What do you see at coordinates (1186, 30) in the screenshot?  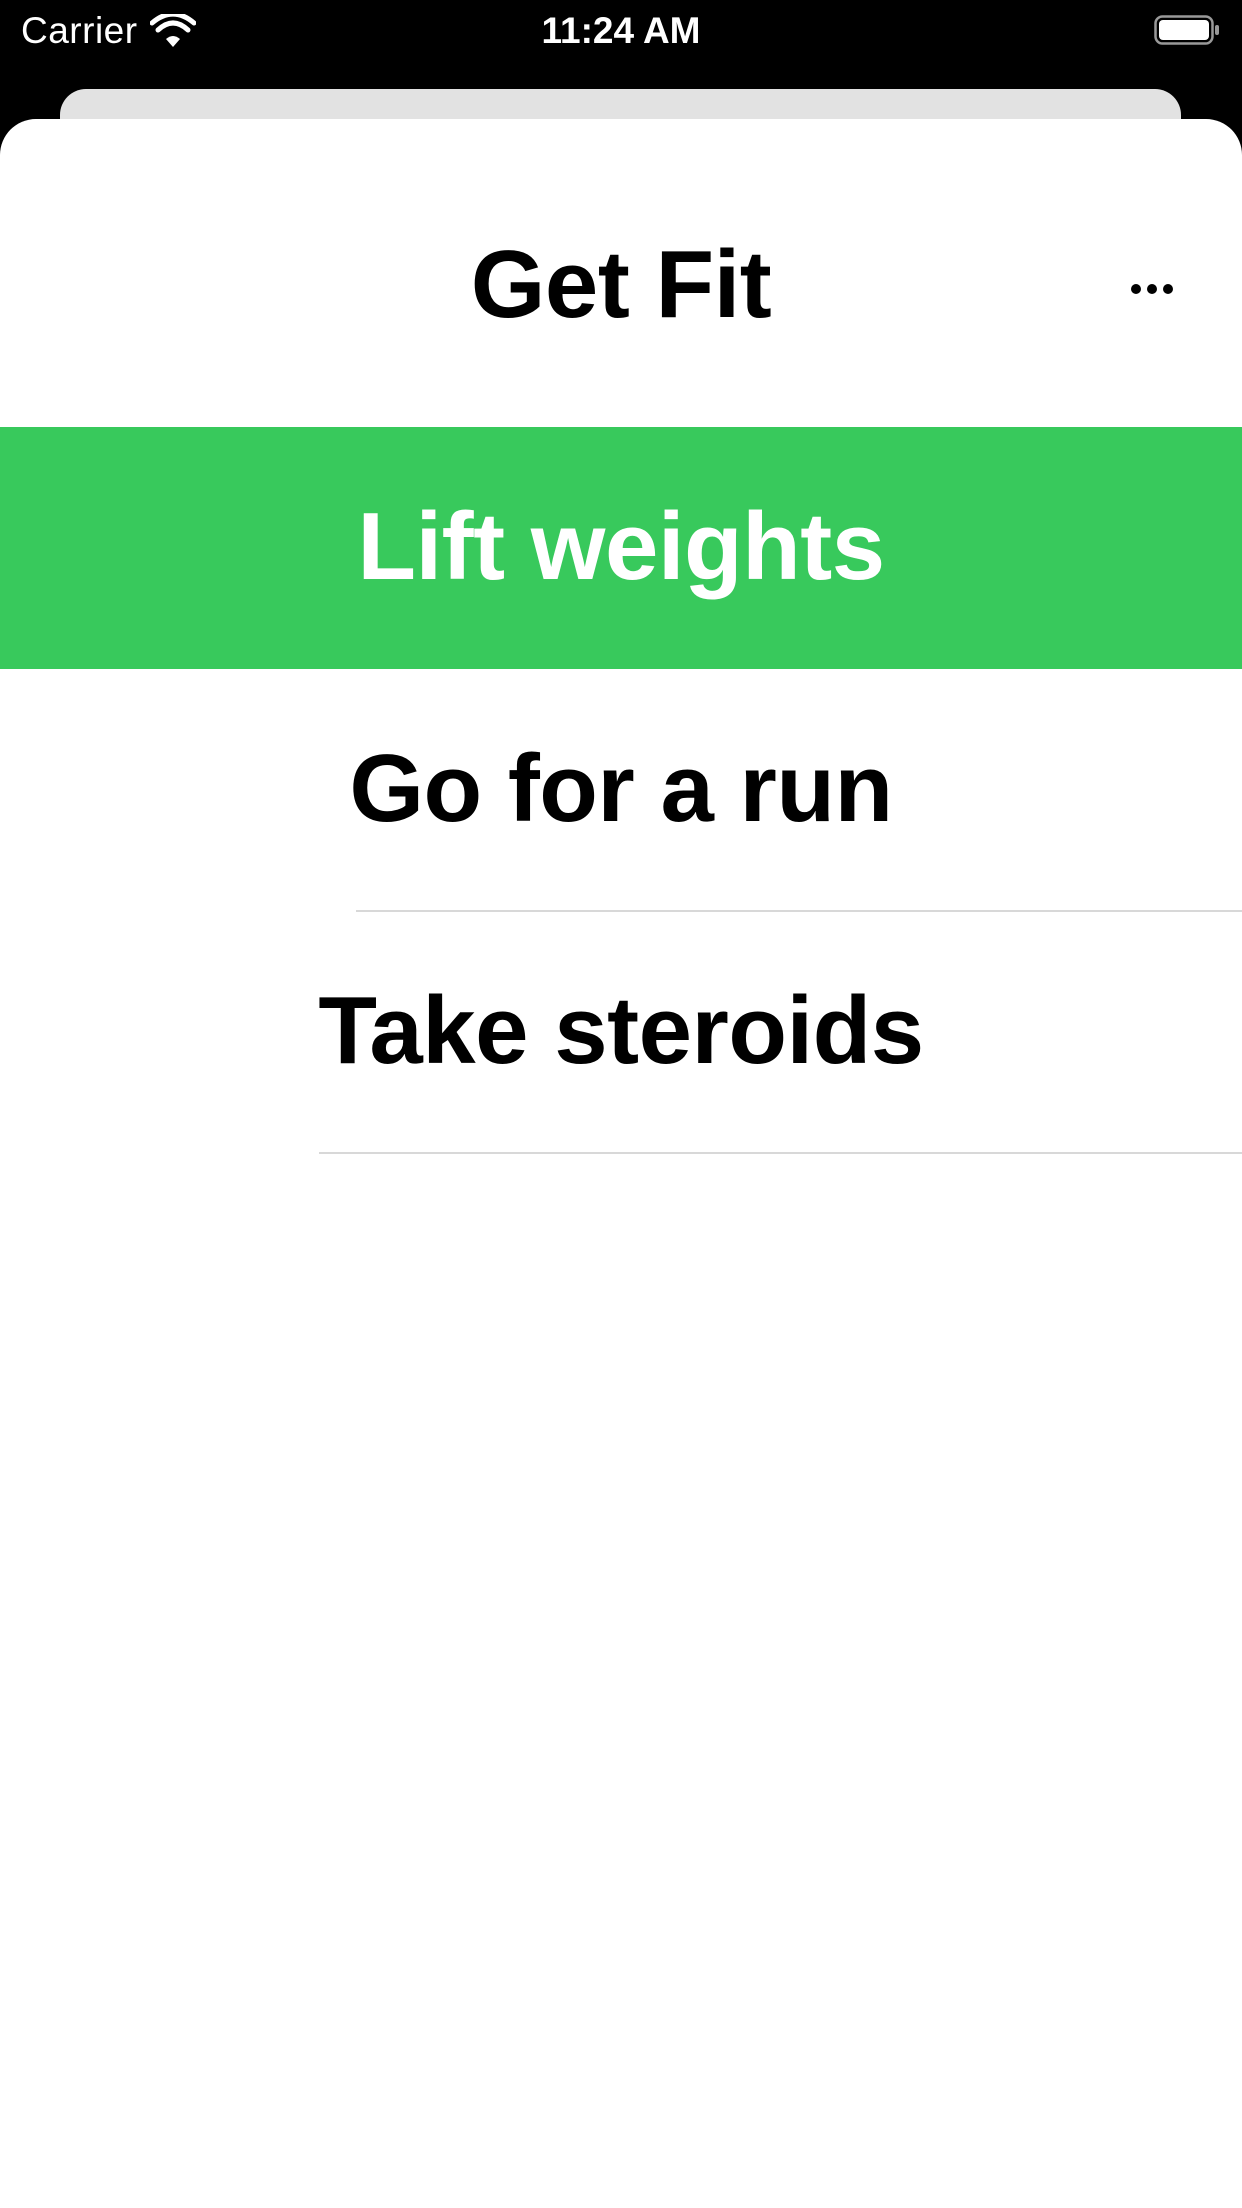 I see `battery-full-icon` at bounding box center [1186, 30].